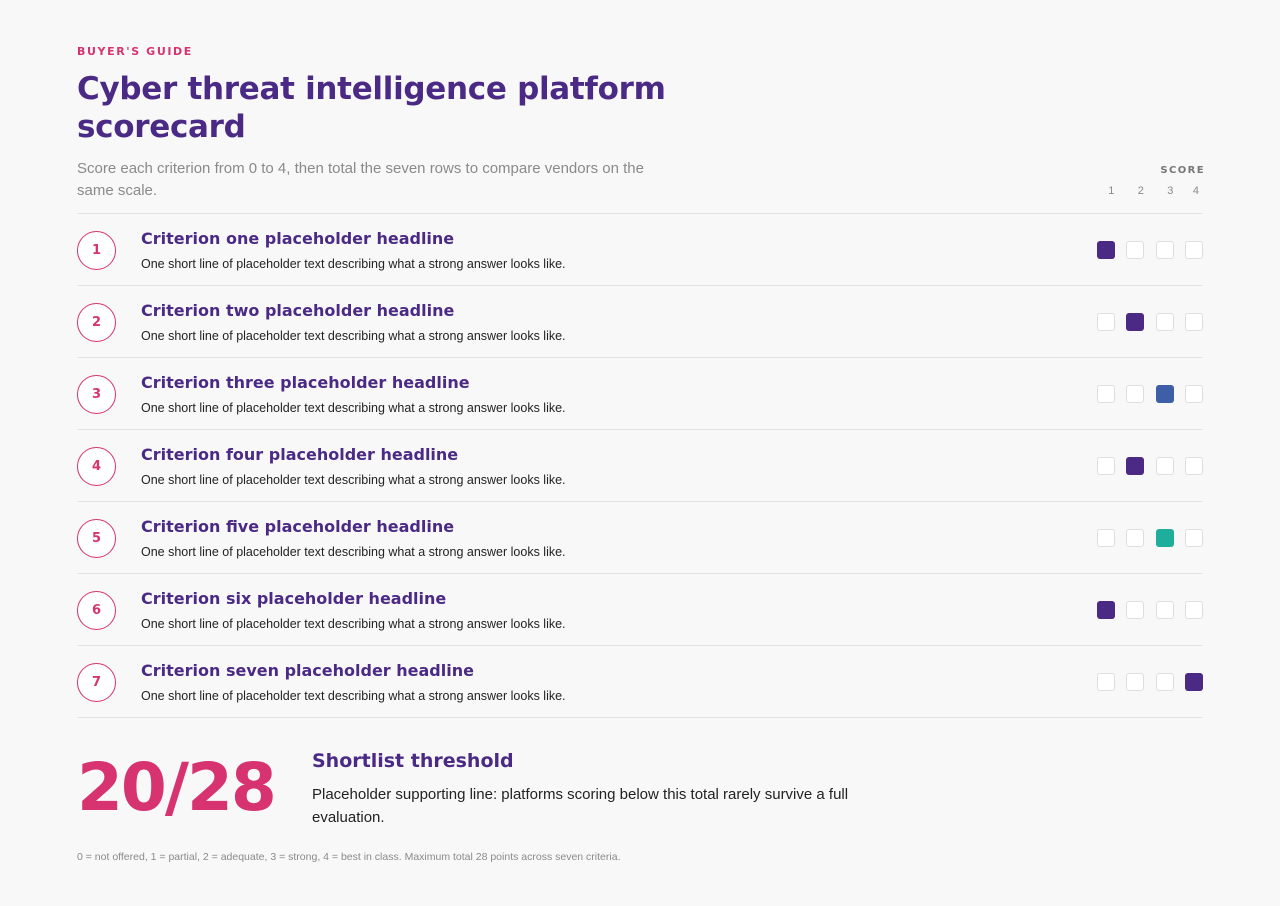  Describe the element at coordinates (298, 526) in the screenshot. I see `criterion-title: Criterion five placeholder headline` at that location.